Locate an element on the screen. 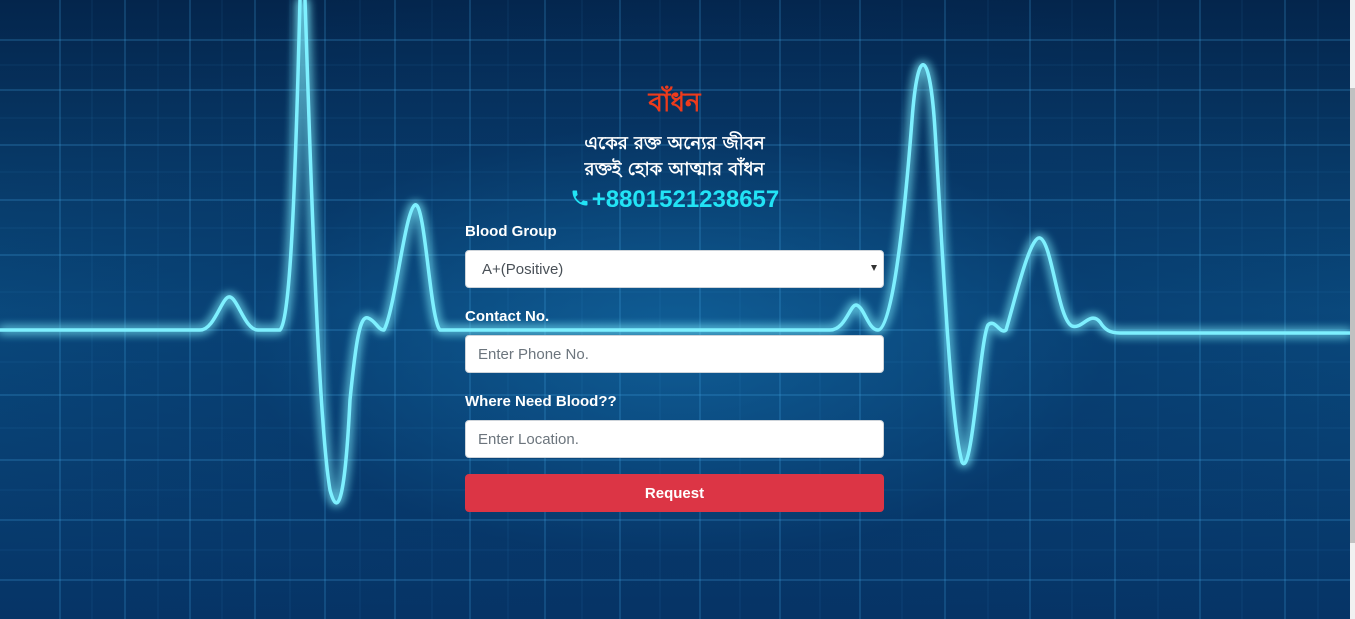  location-label: Where Need Blood?? is located at coordinates (541, 401).